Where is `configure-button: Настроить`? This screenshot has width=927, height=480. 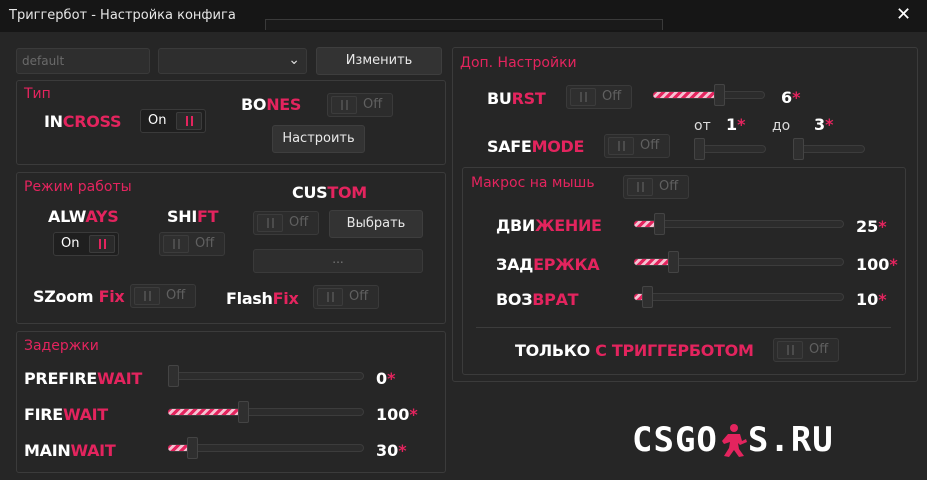
configure-button: Настроить is located at coordinates (318, 139).